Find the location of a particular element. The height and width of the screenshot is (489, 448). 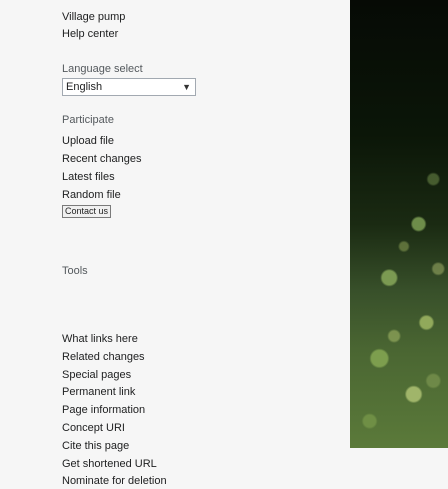

sidebar-link-concept-uri: Concept URI is located at coordinates (93, 428).